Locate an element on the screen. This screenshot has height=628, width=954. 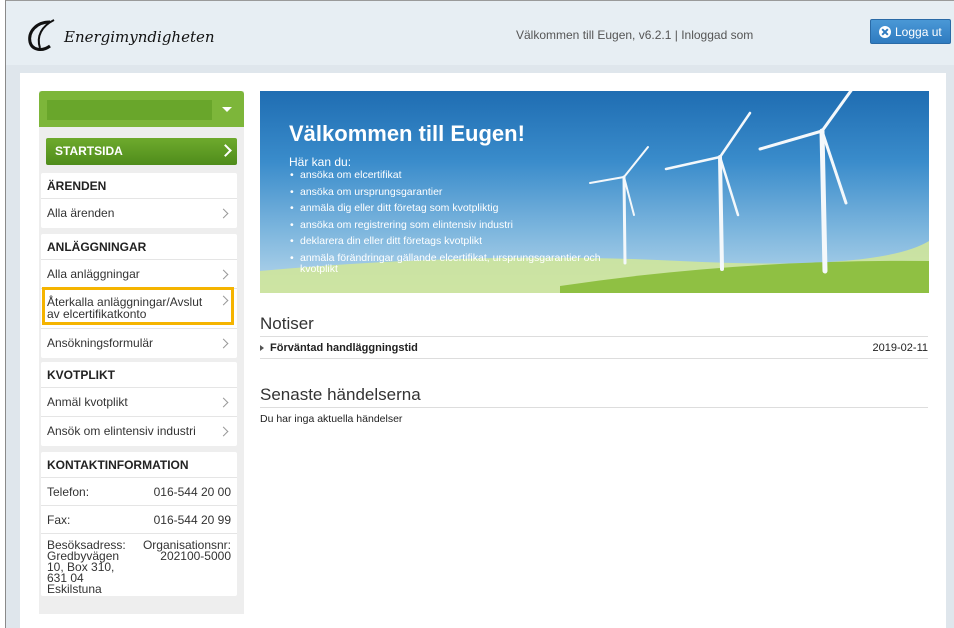
events-title: Senaste händelserna is located at coordinates (340, 394).